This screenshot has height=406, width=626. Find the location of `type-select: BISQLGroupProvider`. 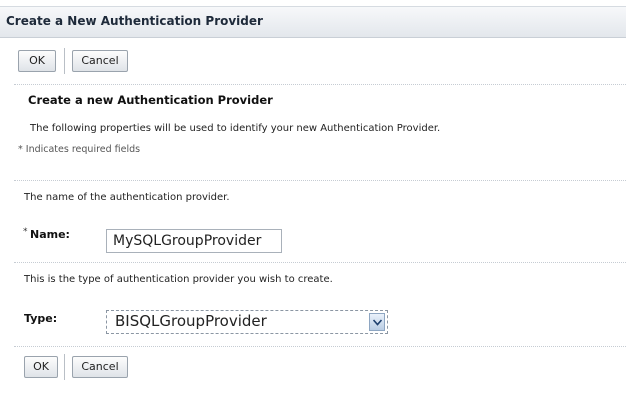

type-select: BISQLGroupProvider is located at coordinates (247, 322).